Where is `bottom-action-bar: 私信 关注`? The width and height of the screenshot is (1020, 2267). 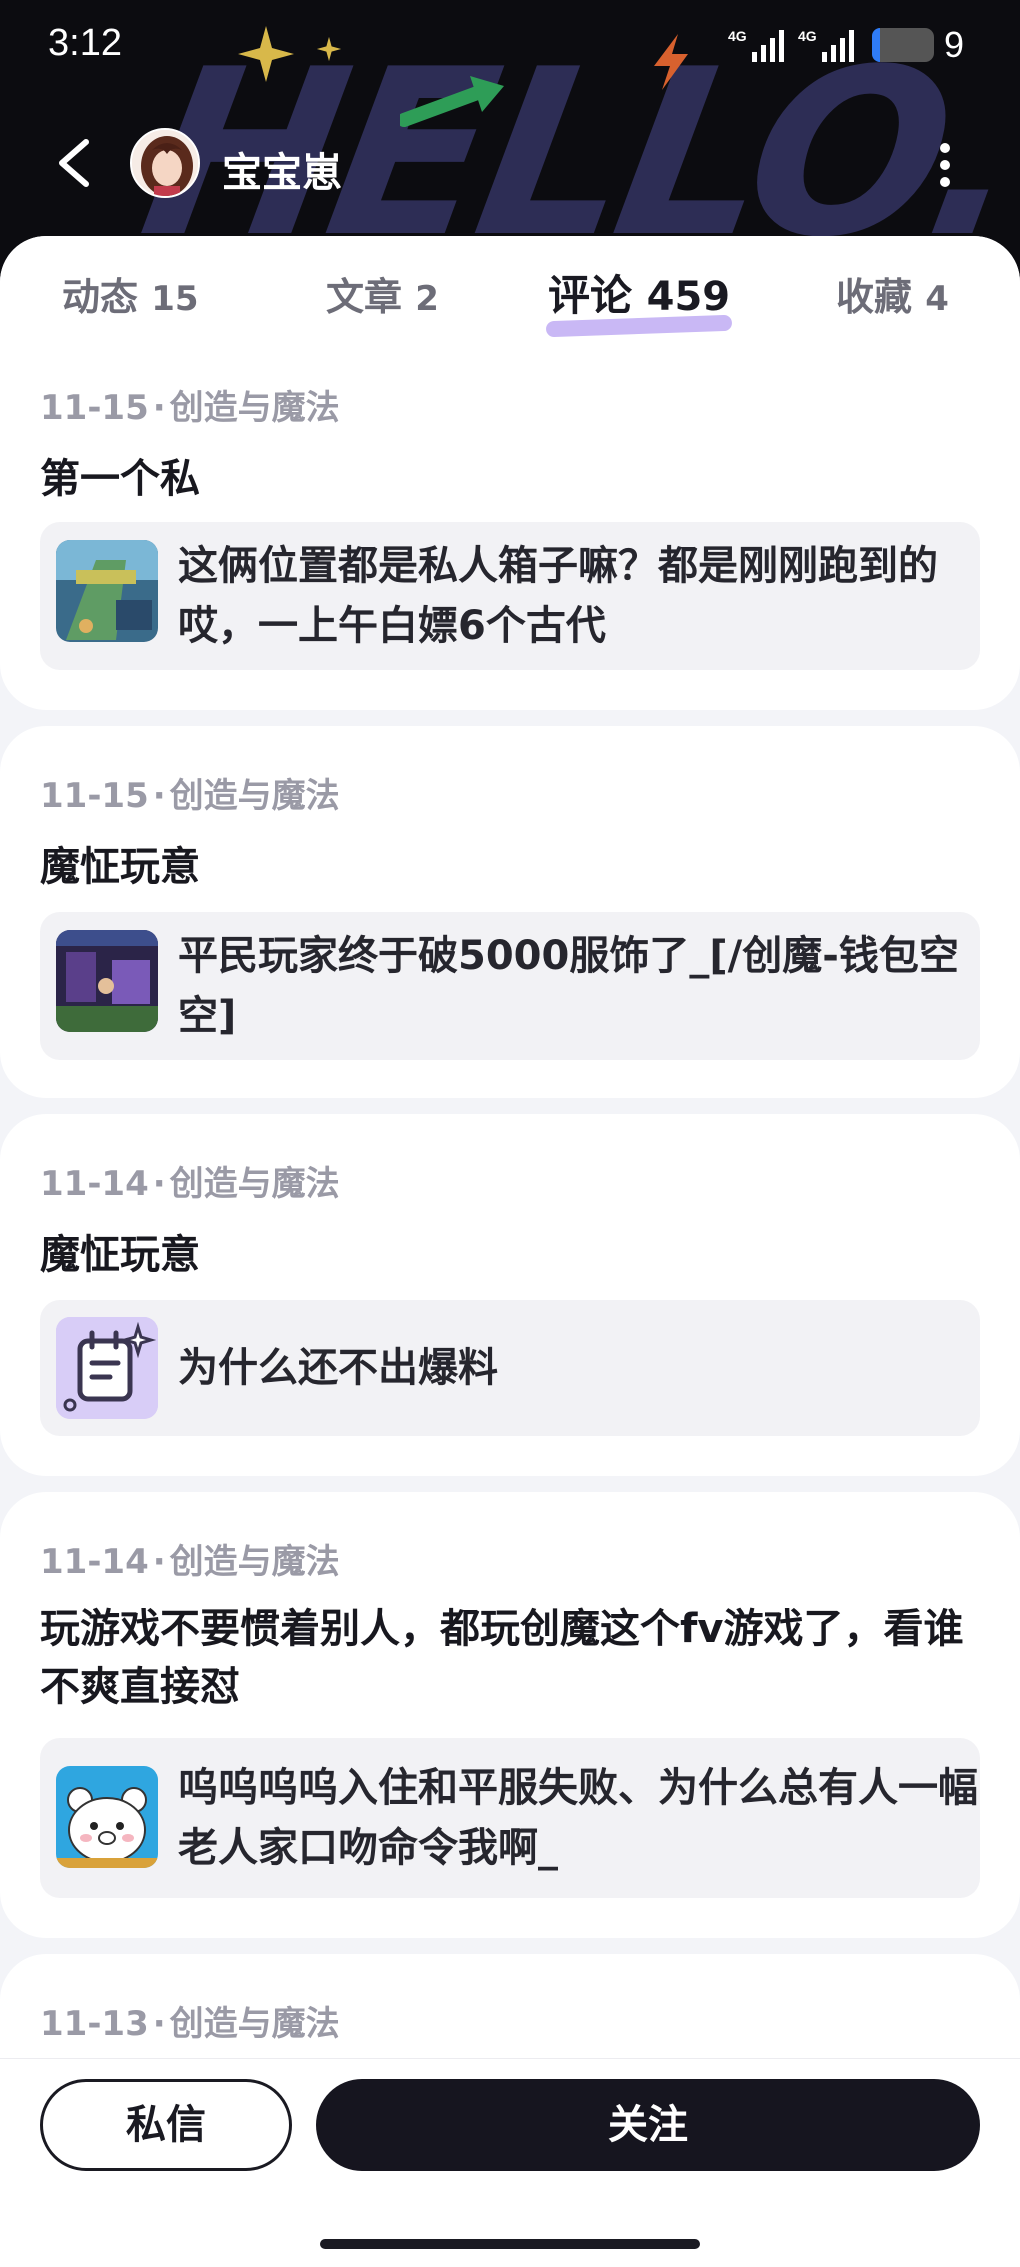 bottom-action-bar: 私信 关注 is located at coordinates (510, 2162).